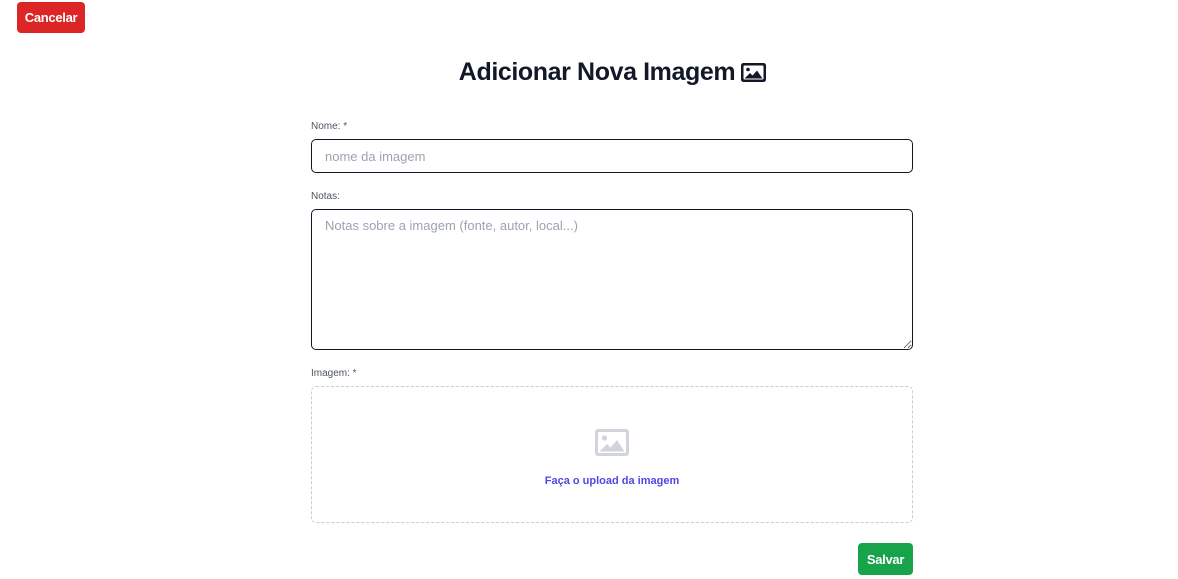 Image resolution: width=1178 pixels, height=579 pixels. Describe the element at coordinates (325, 196) in the screenshot. I see `notas-label: Notas:` at that location.